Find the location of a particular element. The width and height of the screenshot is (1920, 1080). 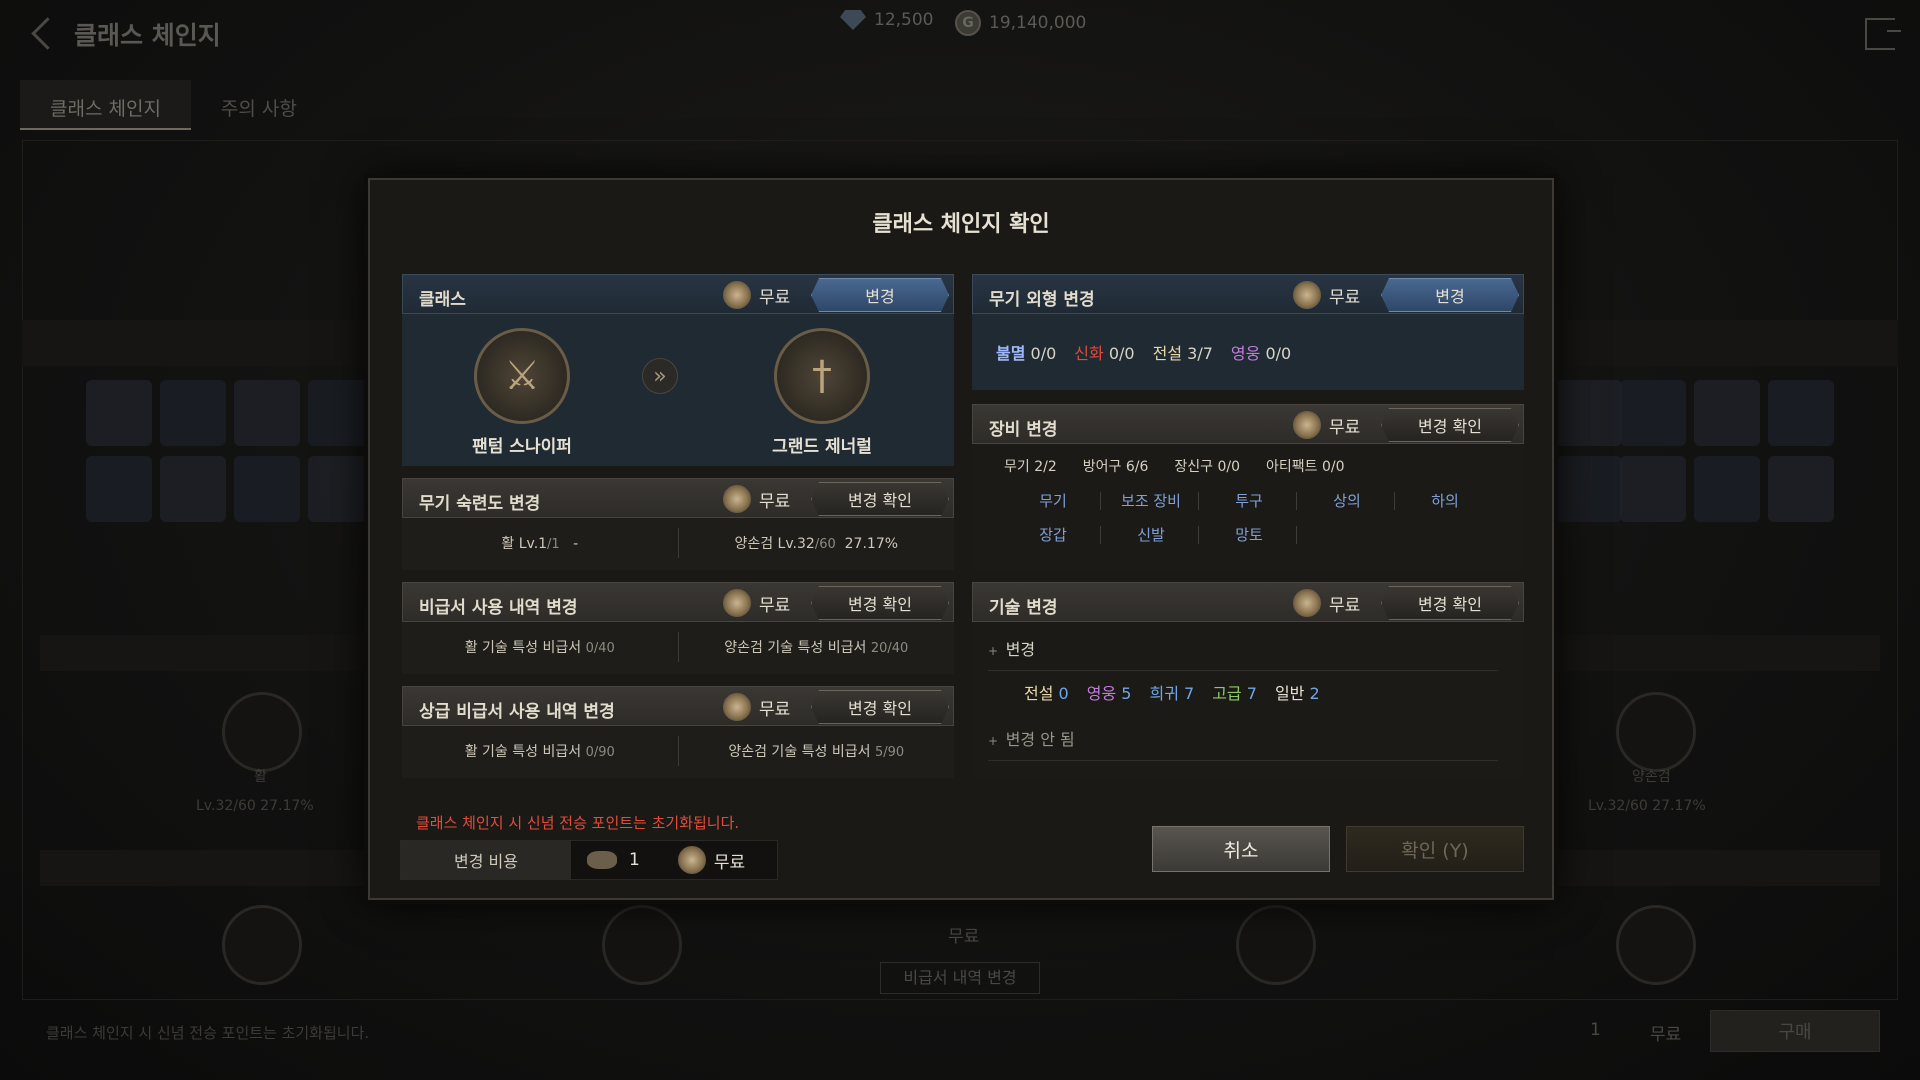

equip-link-cloak: 망토 is located at coordinates (1249, 534).